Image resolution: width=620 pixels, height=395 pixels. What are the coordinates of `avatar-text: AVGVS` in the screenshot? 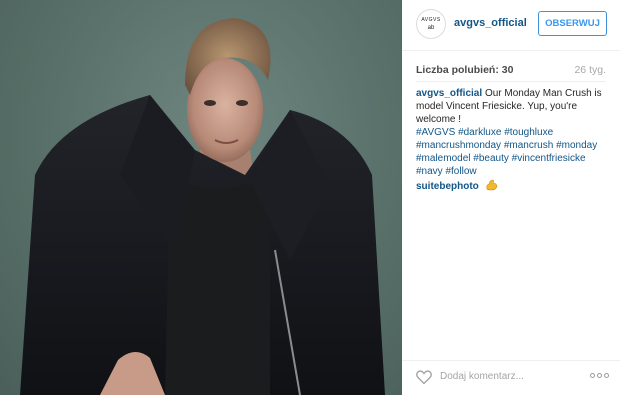 It's located at (431, 20).